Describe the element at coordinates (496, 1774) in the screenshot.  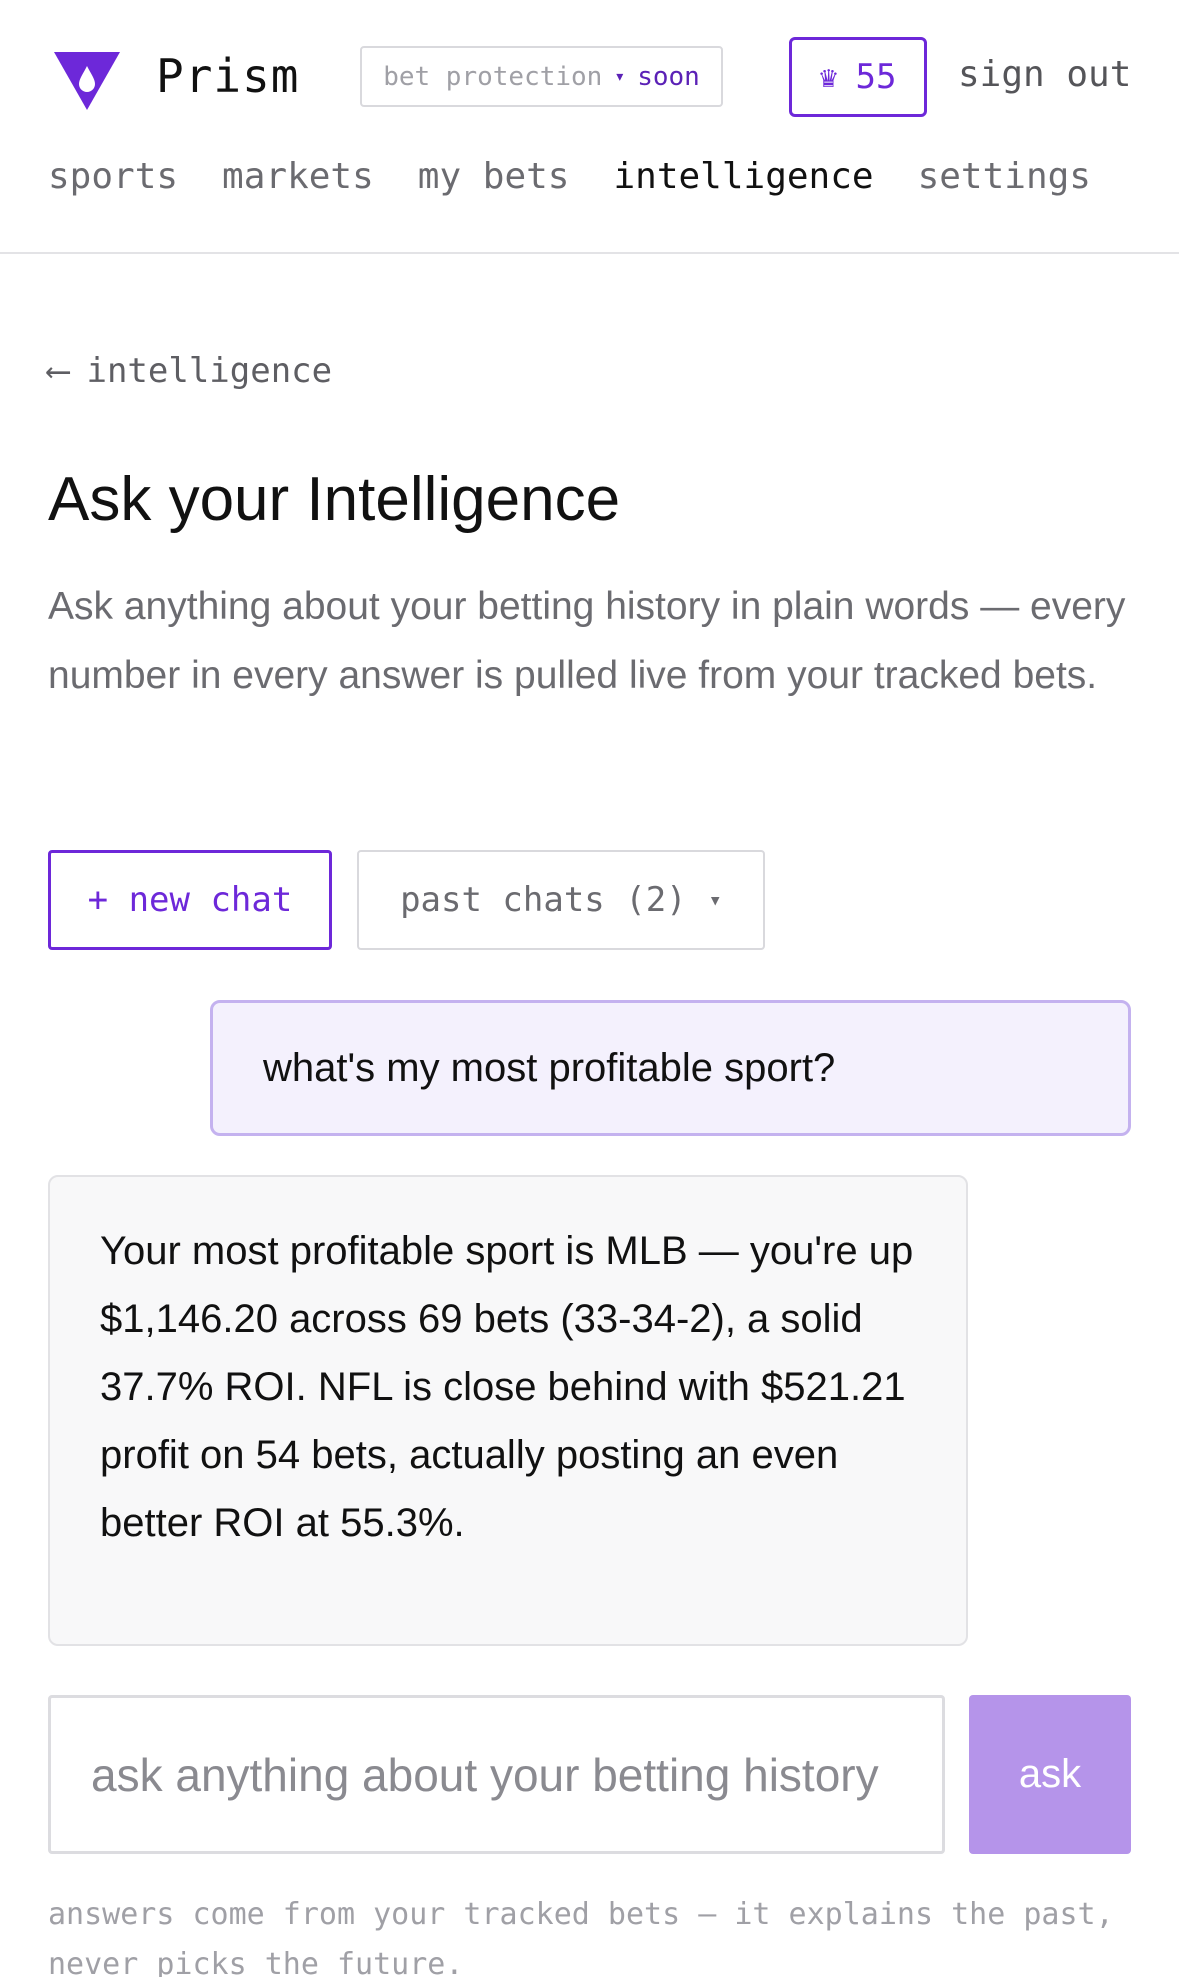
I see `ask-input` at that location.